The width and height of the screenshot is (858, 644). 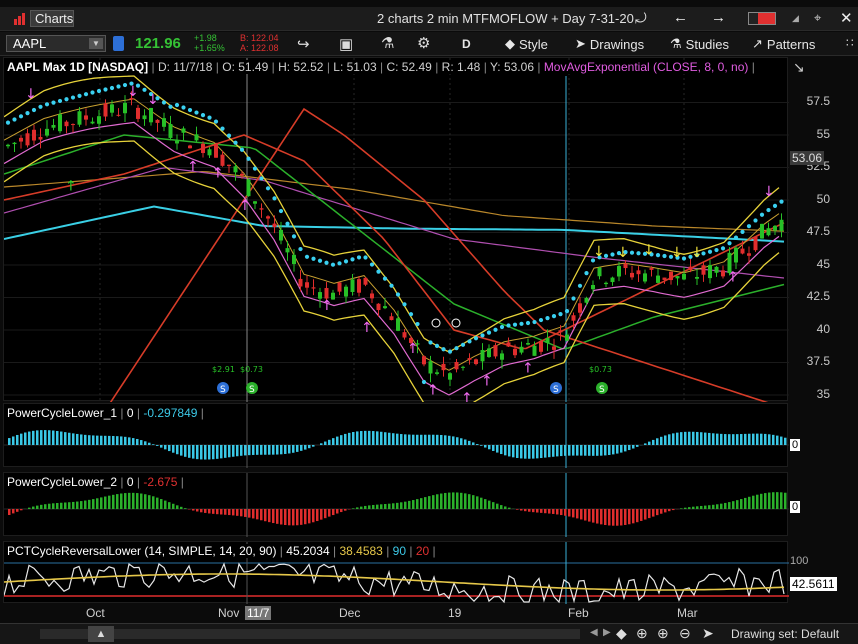 I want to click on pin-icon: ⌖, so click(x=817, y=18).